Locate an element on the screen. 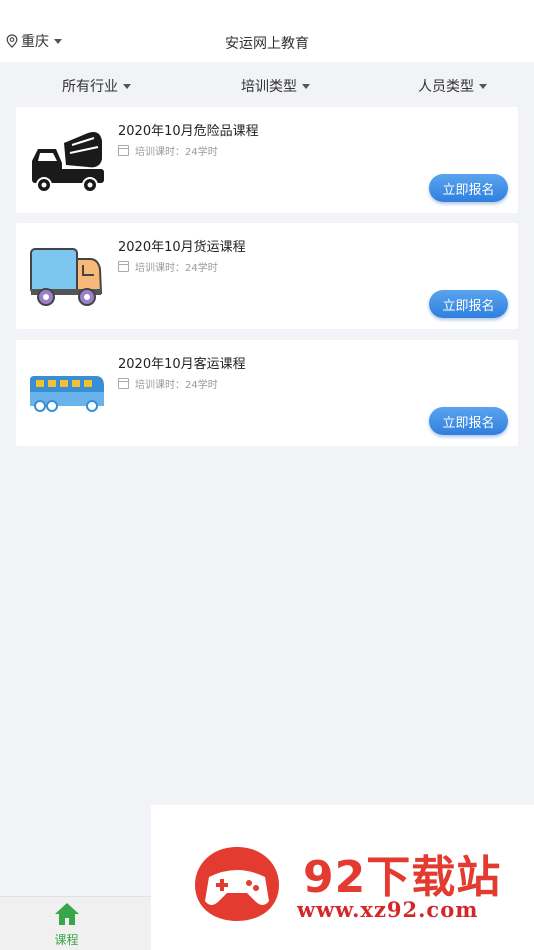  bottom-tab-bar: 课程 is located at coordinates (75, 923).